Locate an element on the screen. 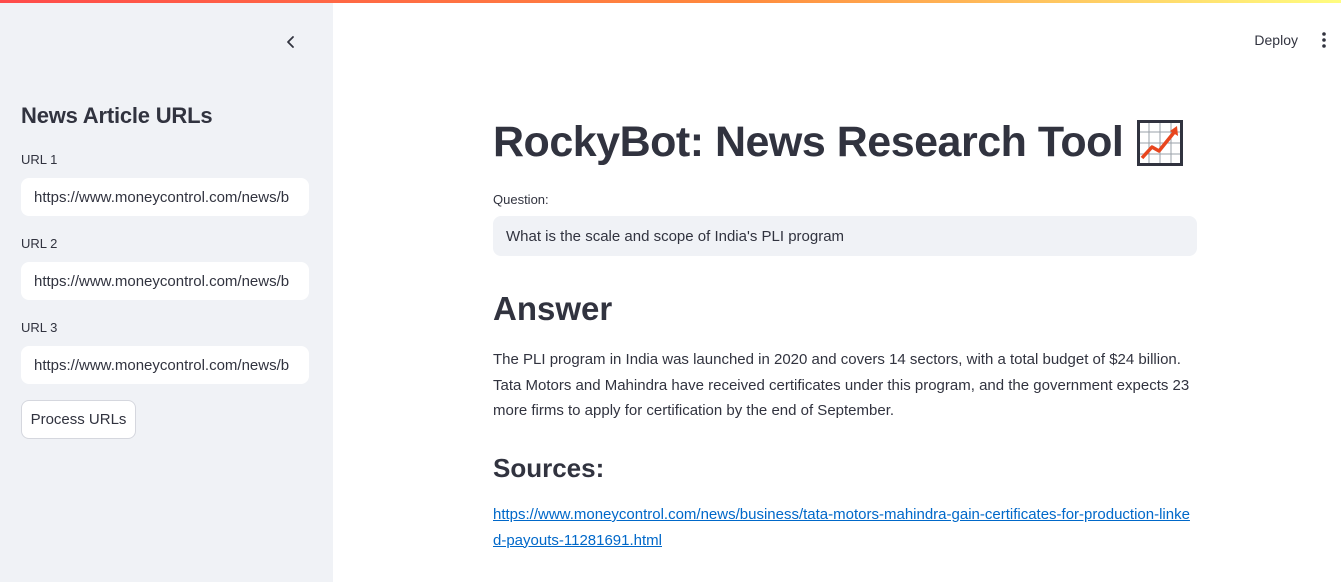 Image resolution: width=1341 pixels, height=582 pixels. url-2-label: URL 2 is located at coordinates (39, 243).